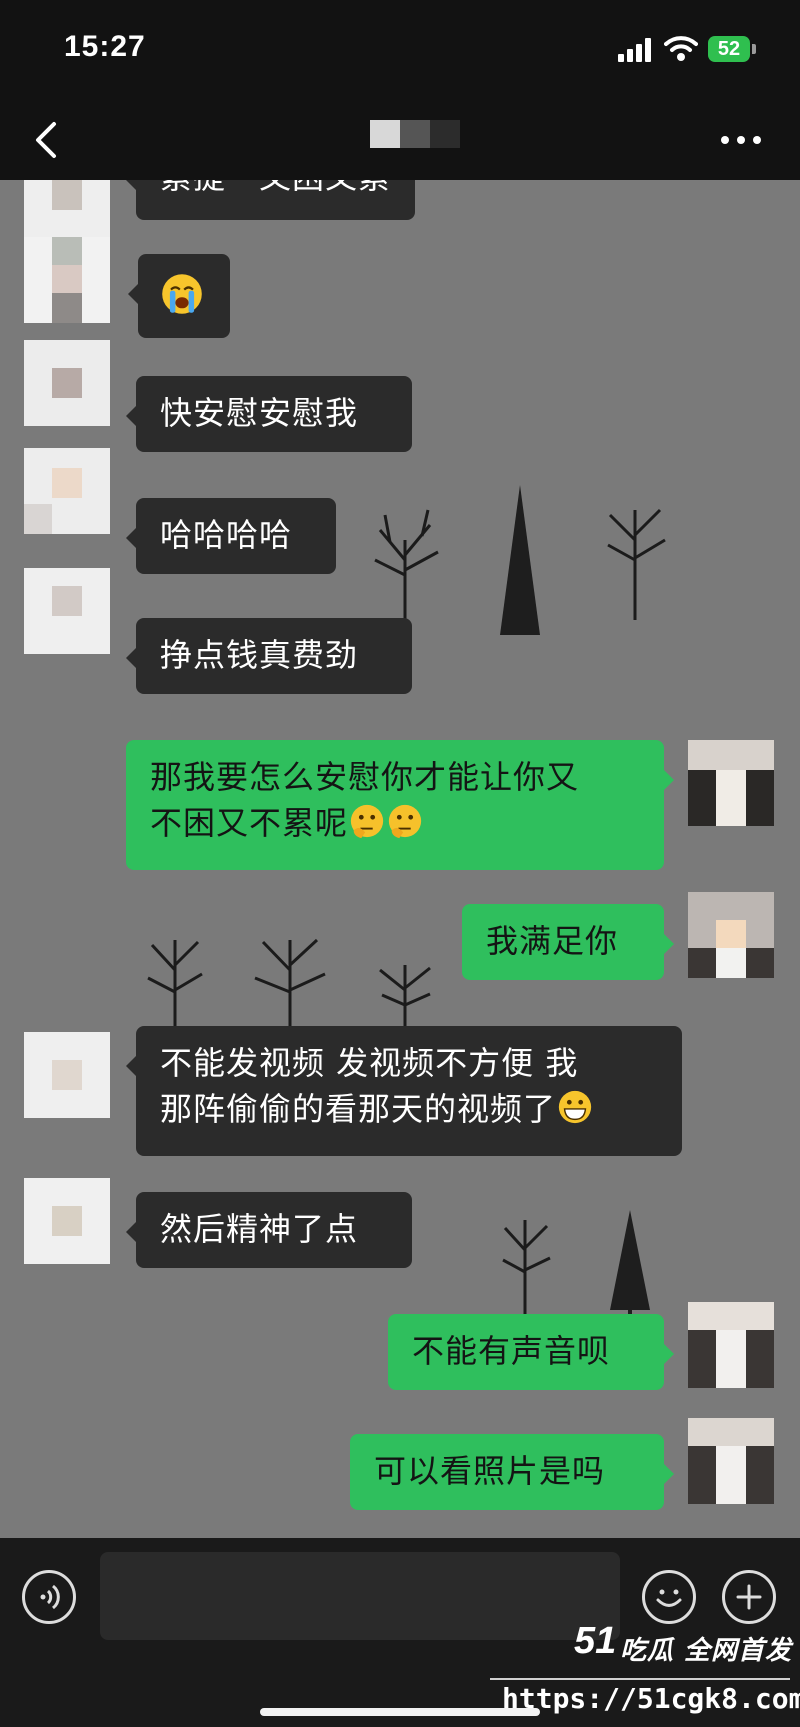  I want to click on message-bubble-received: 快安慰安慰我, so click(269, 414).